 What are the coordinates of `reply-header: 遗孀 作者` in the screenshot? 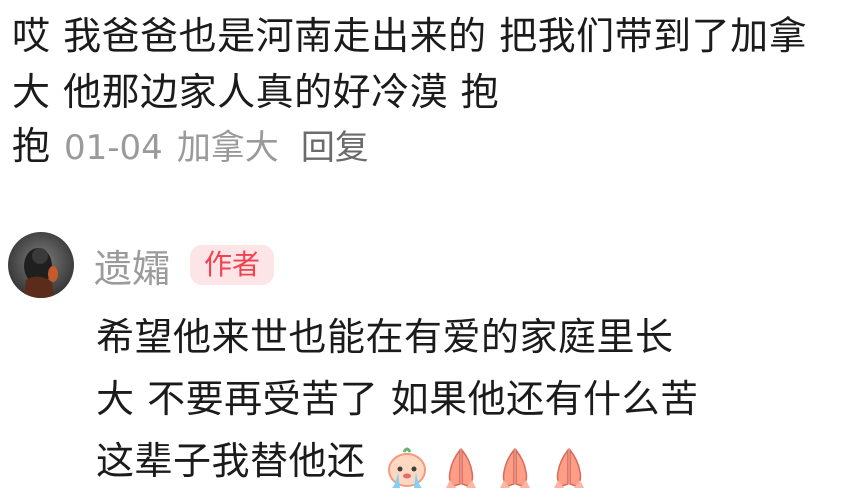 It's located at (426, 265).